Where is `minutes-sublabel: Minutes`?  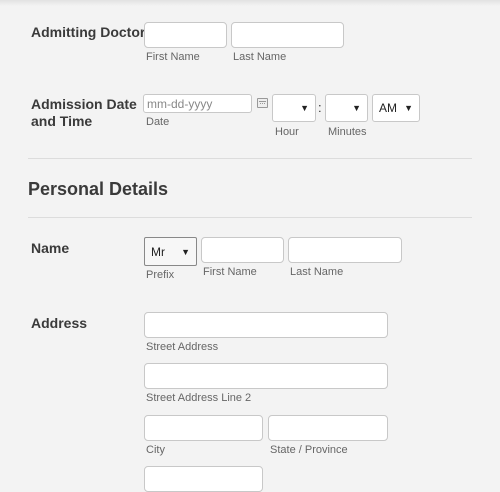 minutes-sublabel: Minutes is located at coordinates (347, 132).